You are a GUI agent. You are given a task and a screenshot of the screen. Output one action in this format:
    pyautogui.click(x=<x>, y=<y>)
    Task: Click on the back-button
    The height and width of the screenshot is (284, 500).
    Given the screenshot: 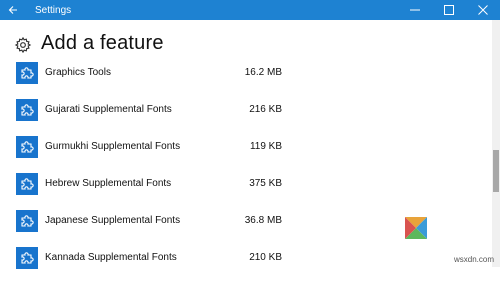 What is the action you would take?
    pyautogui.click(x=13, y=10)
    